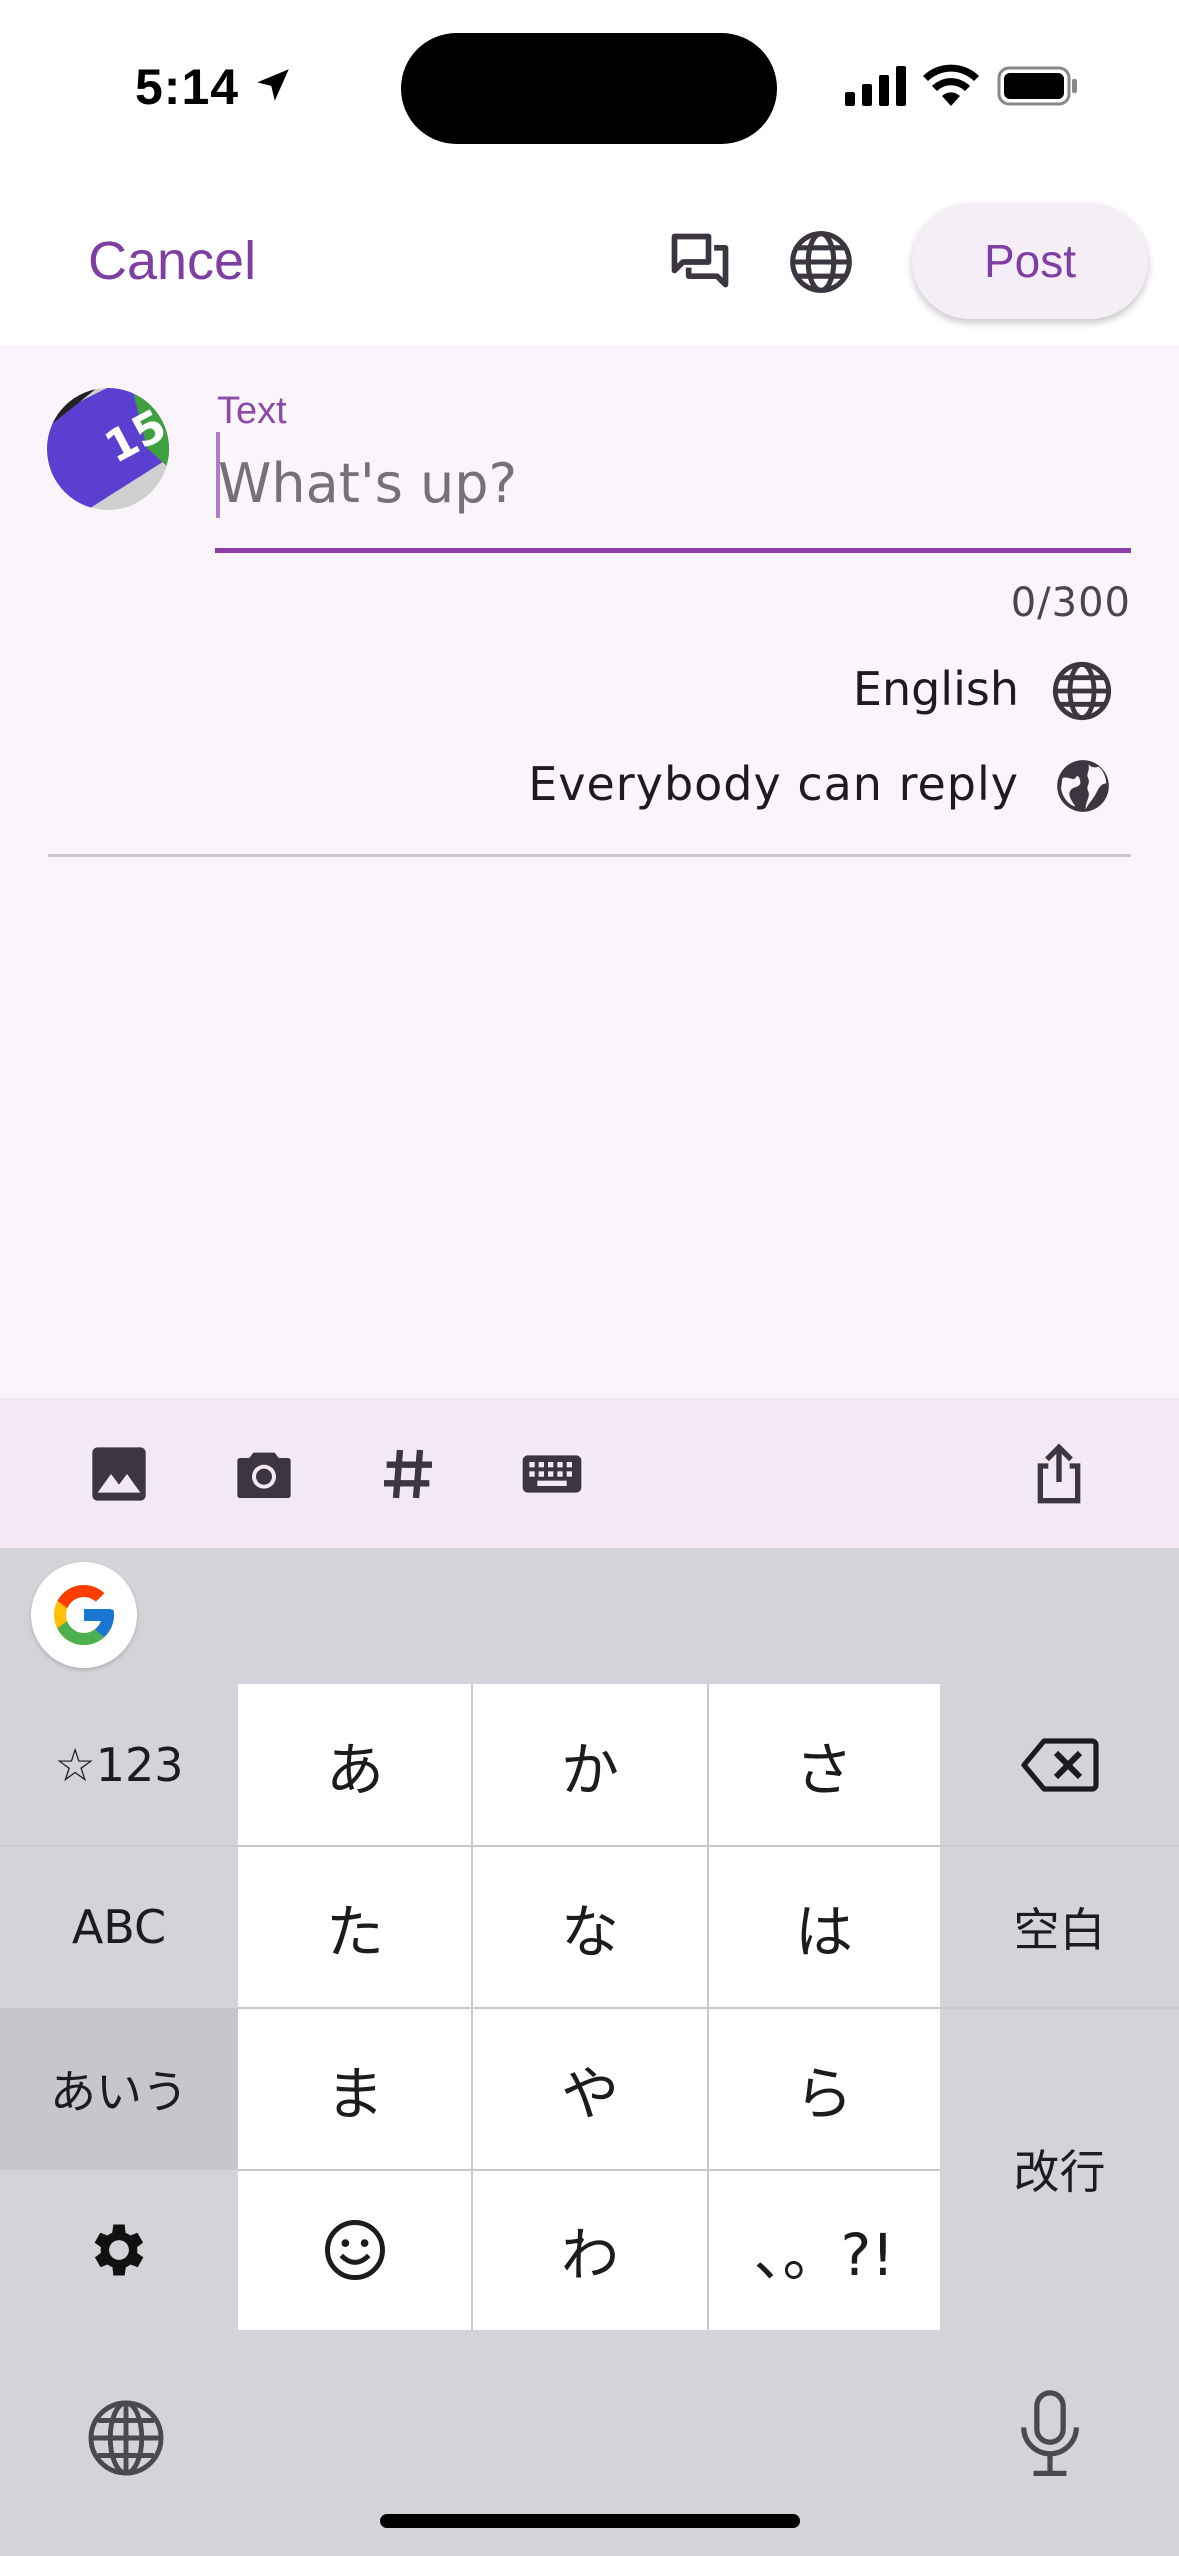 This screenshot has width=1179, height=2556. I want to click on post-text-input, so click(668, 483).